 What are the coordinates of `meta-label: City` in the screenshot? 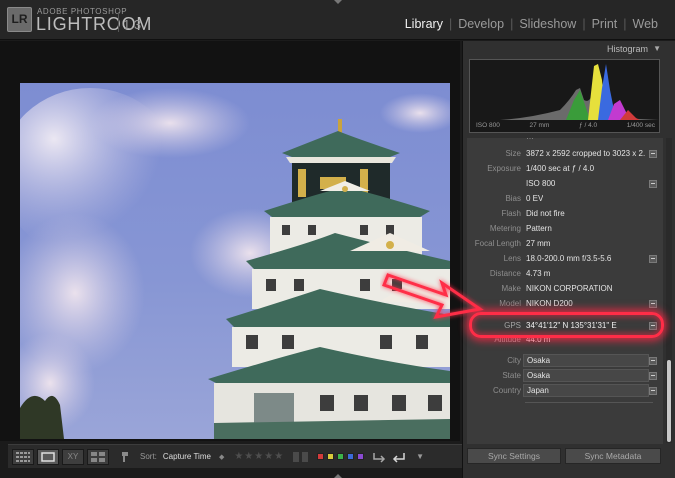 It's located at (514, 360).